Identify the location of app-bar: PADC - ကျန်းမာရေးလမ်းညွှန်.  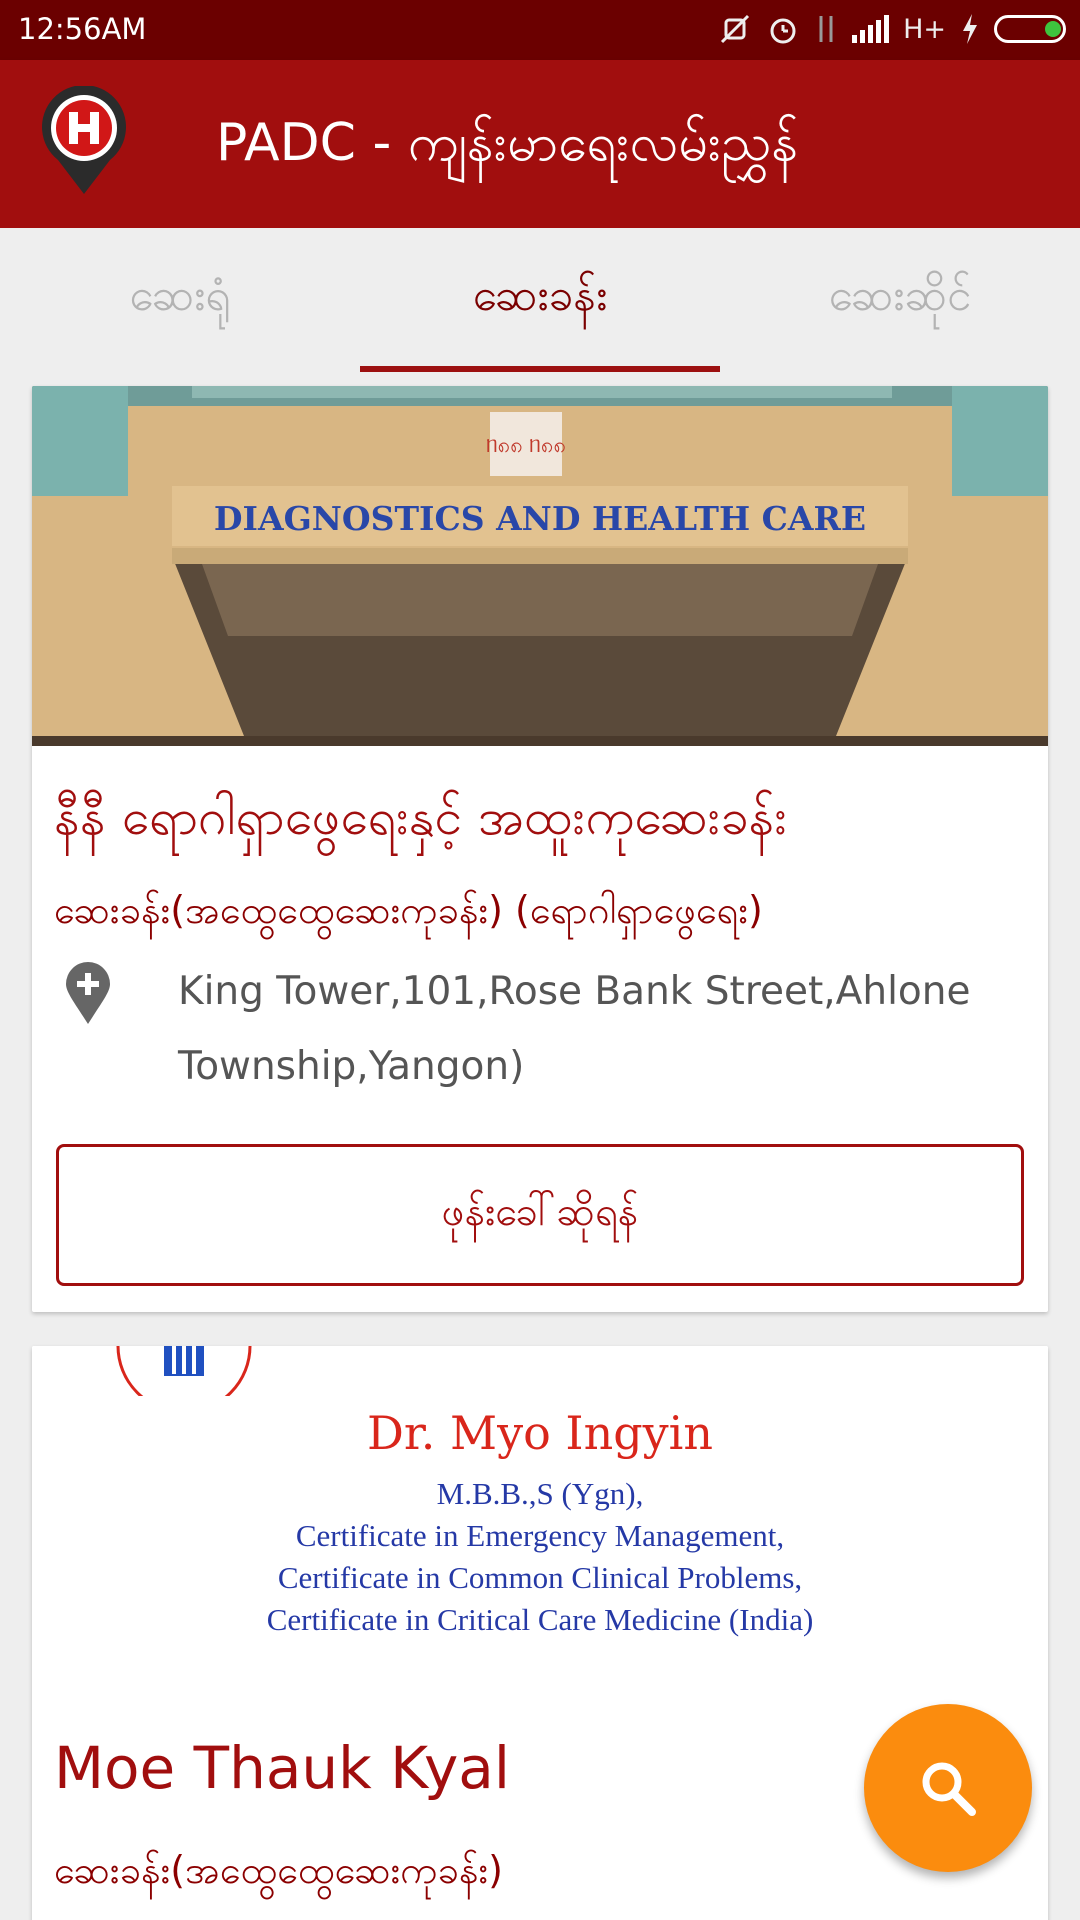
(540, 144).